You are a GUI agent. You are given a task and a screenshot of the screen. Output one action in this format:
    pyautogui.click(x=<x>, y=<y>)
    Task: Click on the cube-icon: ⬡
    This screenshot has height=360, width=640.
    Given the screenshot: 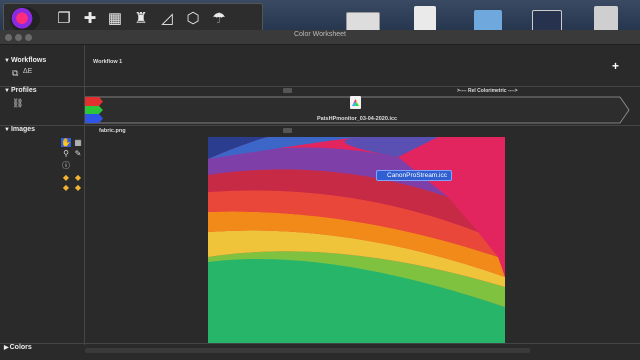 What is the action you would take?
    pyautogui.click(x=193, y=19)
    